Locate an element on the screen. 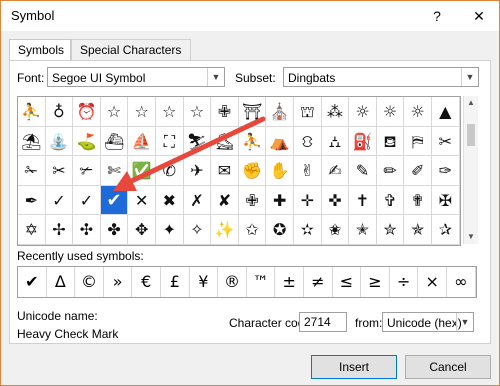 This screenshot has width=500, height=386. recent-symbol: ¥ is located at coordinates (204, 282).